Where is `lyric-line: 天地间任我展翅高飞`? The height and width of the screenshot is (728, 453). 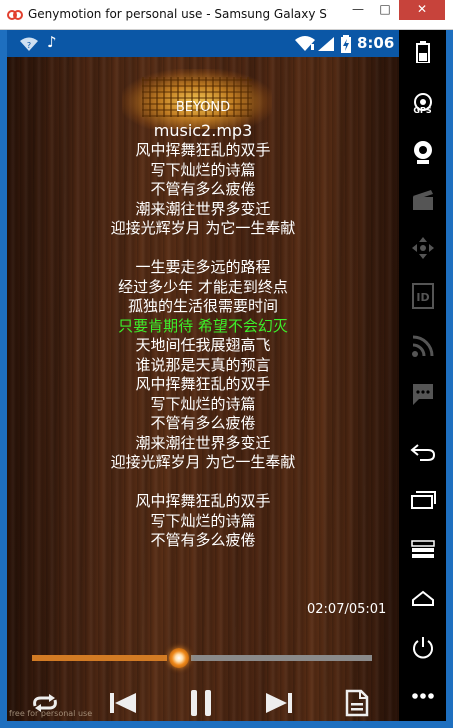 lyric-line: 天地间任我展翅高飞 is located at coordinates (203, 345).